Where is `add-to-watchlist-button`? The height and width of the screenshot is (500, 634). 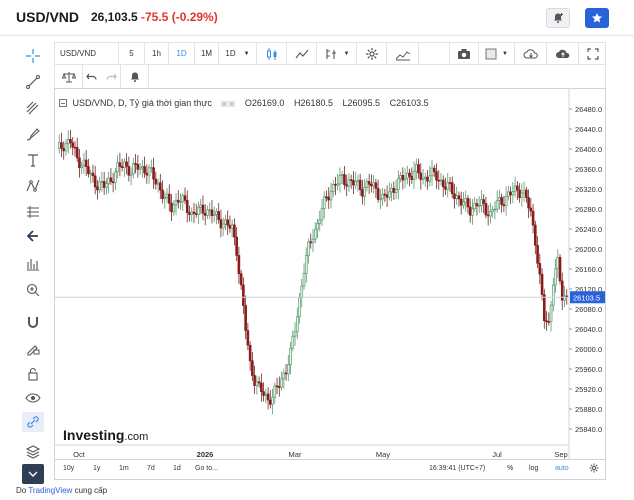
add-to-watchlist-button is located at coordinates (597, 18).